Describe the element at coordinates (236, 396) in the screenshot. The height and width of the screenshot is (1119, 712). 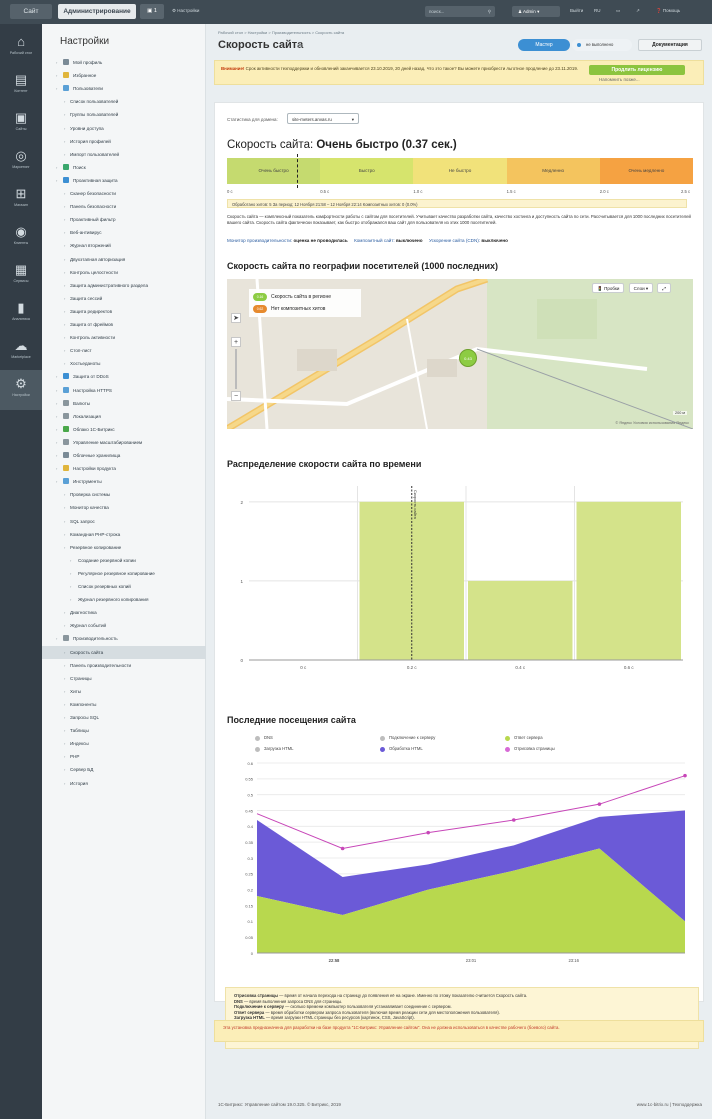
I see `zoom-out-button: −` at that location.